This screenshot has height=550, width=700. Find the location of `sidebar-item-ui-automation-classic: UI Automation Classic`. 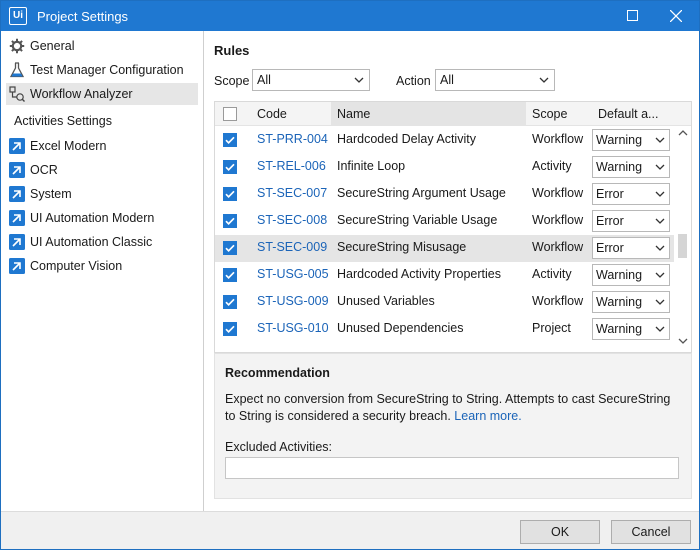

sidebar-item-ui-automation-classic: UI Automation Classic is located at coordinates (102, 242).